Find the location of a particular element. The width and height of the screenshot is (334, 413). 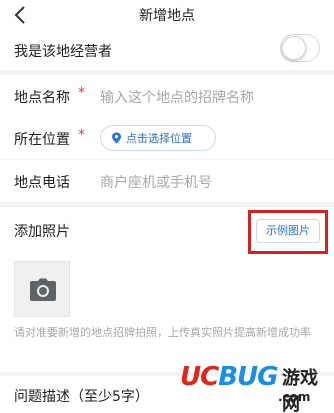

nav-bar: 新增地点 is located at coordinates (167, 15).